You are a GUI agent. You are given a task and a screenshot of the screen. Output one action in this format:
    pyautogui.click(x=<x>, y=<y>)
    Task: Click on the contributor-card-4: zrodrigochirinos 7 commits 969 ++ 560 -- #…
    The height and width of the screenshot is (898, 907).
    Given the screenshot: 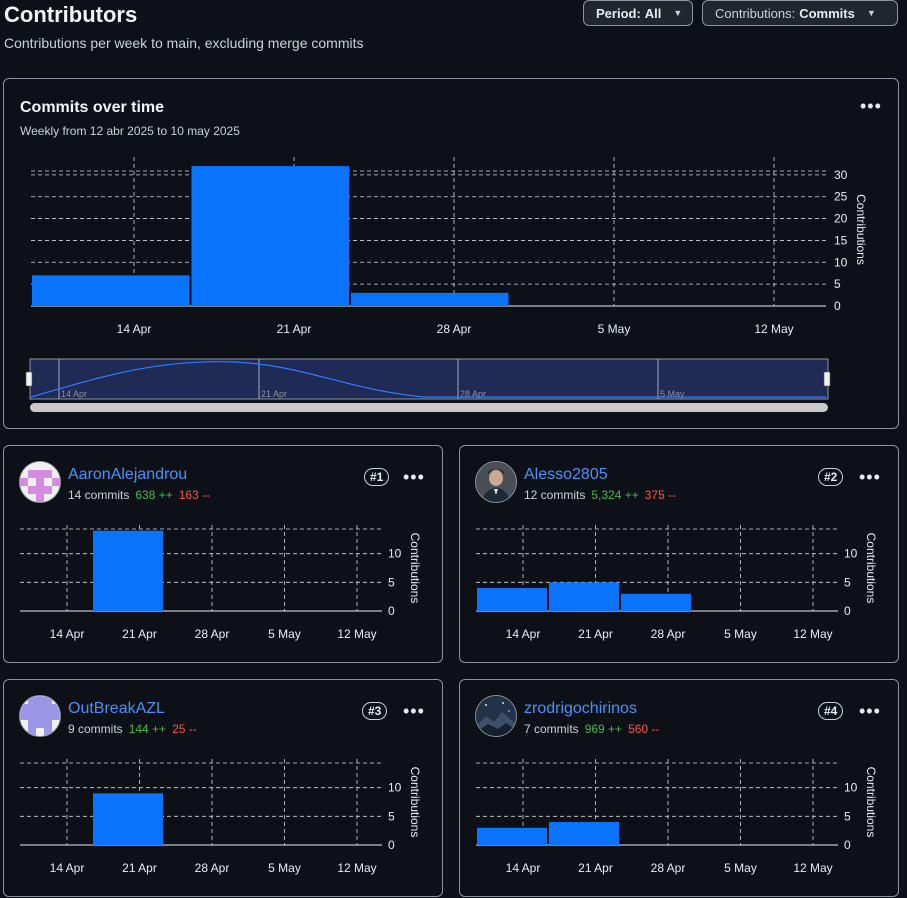 What is the action you would take?
    pyautogui.click(x=679, y=788)
    